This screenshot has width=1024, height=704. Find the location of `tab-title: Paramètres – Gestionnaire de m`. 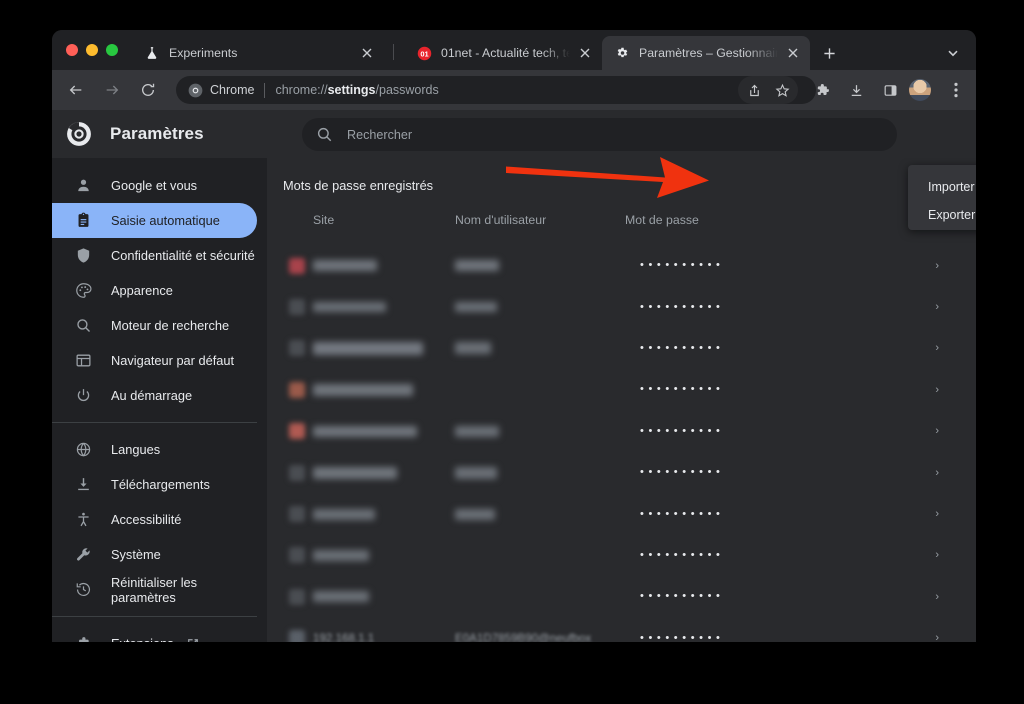

tab-title: Paramètres – Gestionnaire de m is located at coordinates (708, 53).